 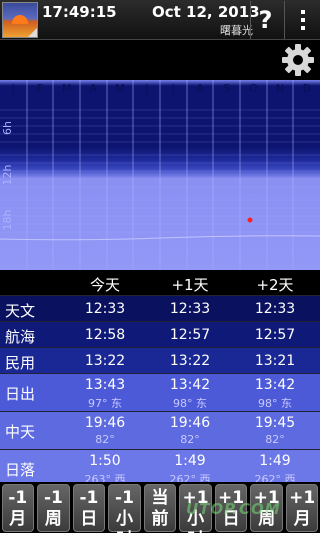 What do you see at coordinates (160, 498) in the screenshot?
I see `button-line-1: 当` at bounding box center [160, 498].